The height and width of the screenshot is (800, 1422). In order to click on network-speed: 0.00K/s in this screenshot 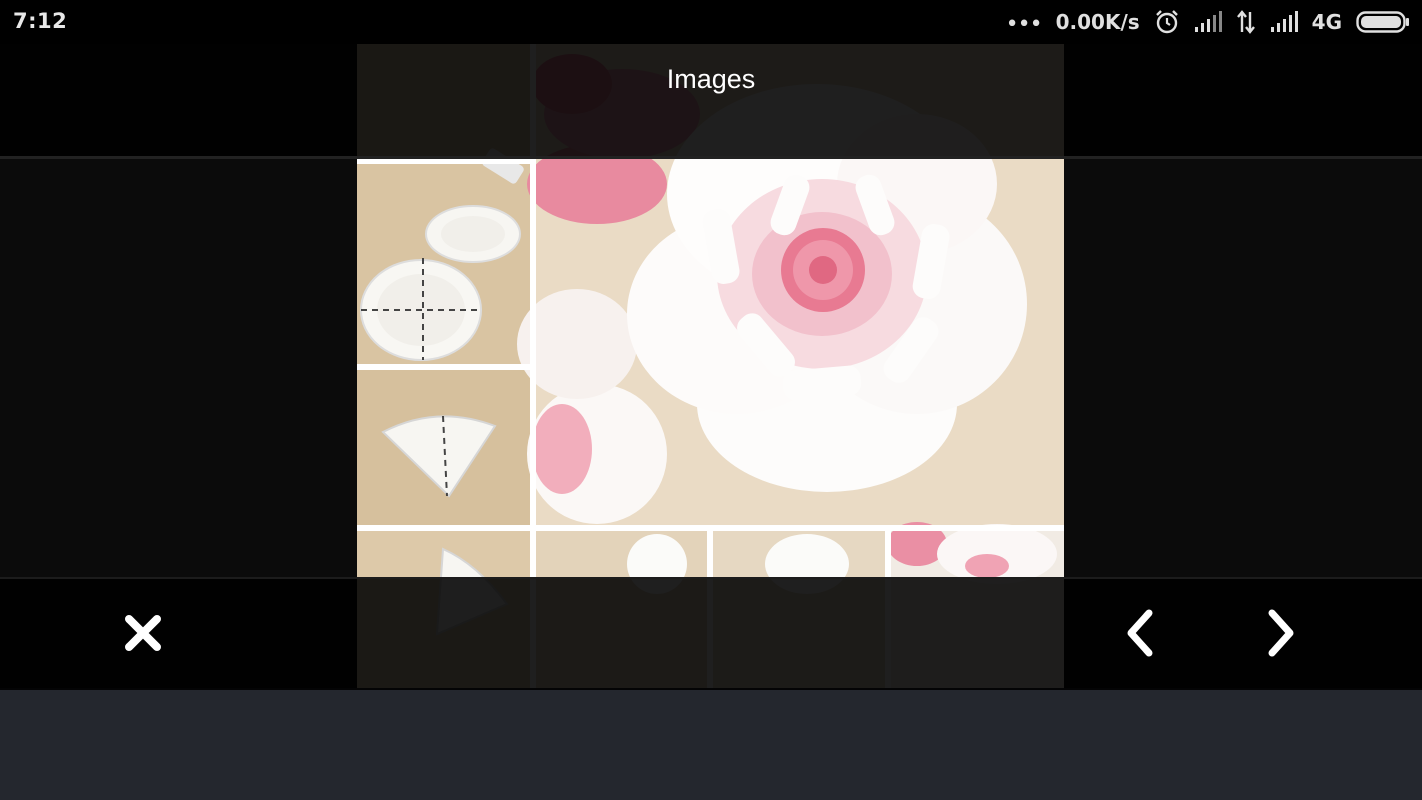, I will do `click(1097, 22)`.